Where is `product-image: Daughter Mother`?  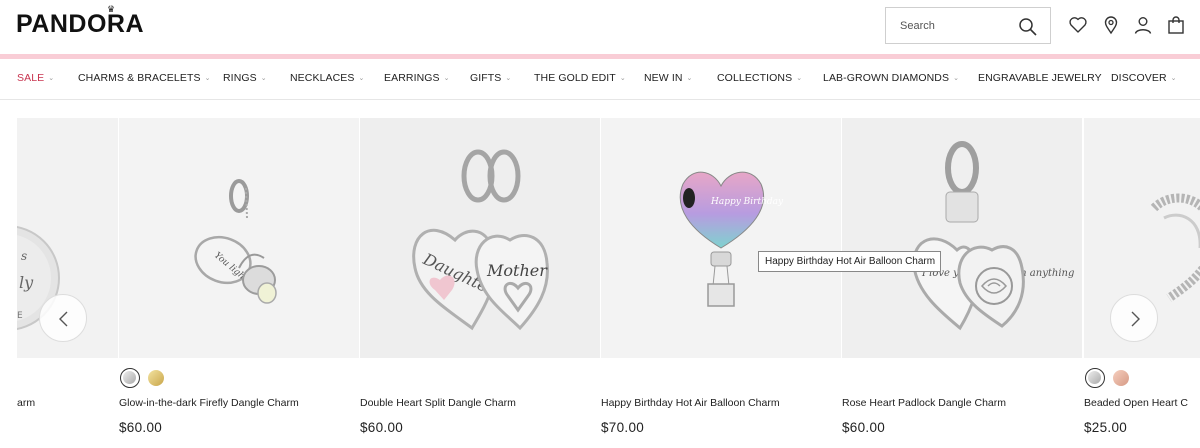
product-image: Daughter Mother is located at coordinates (480, 238).